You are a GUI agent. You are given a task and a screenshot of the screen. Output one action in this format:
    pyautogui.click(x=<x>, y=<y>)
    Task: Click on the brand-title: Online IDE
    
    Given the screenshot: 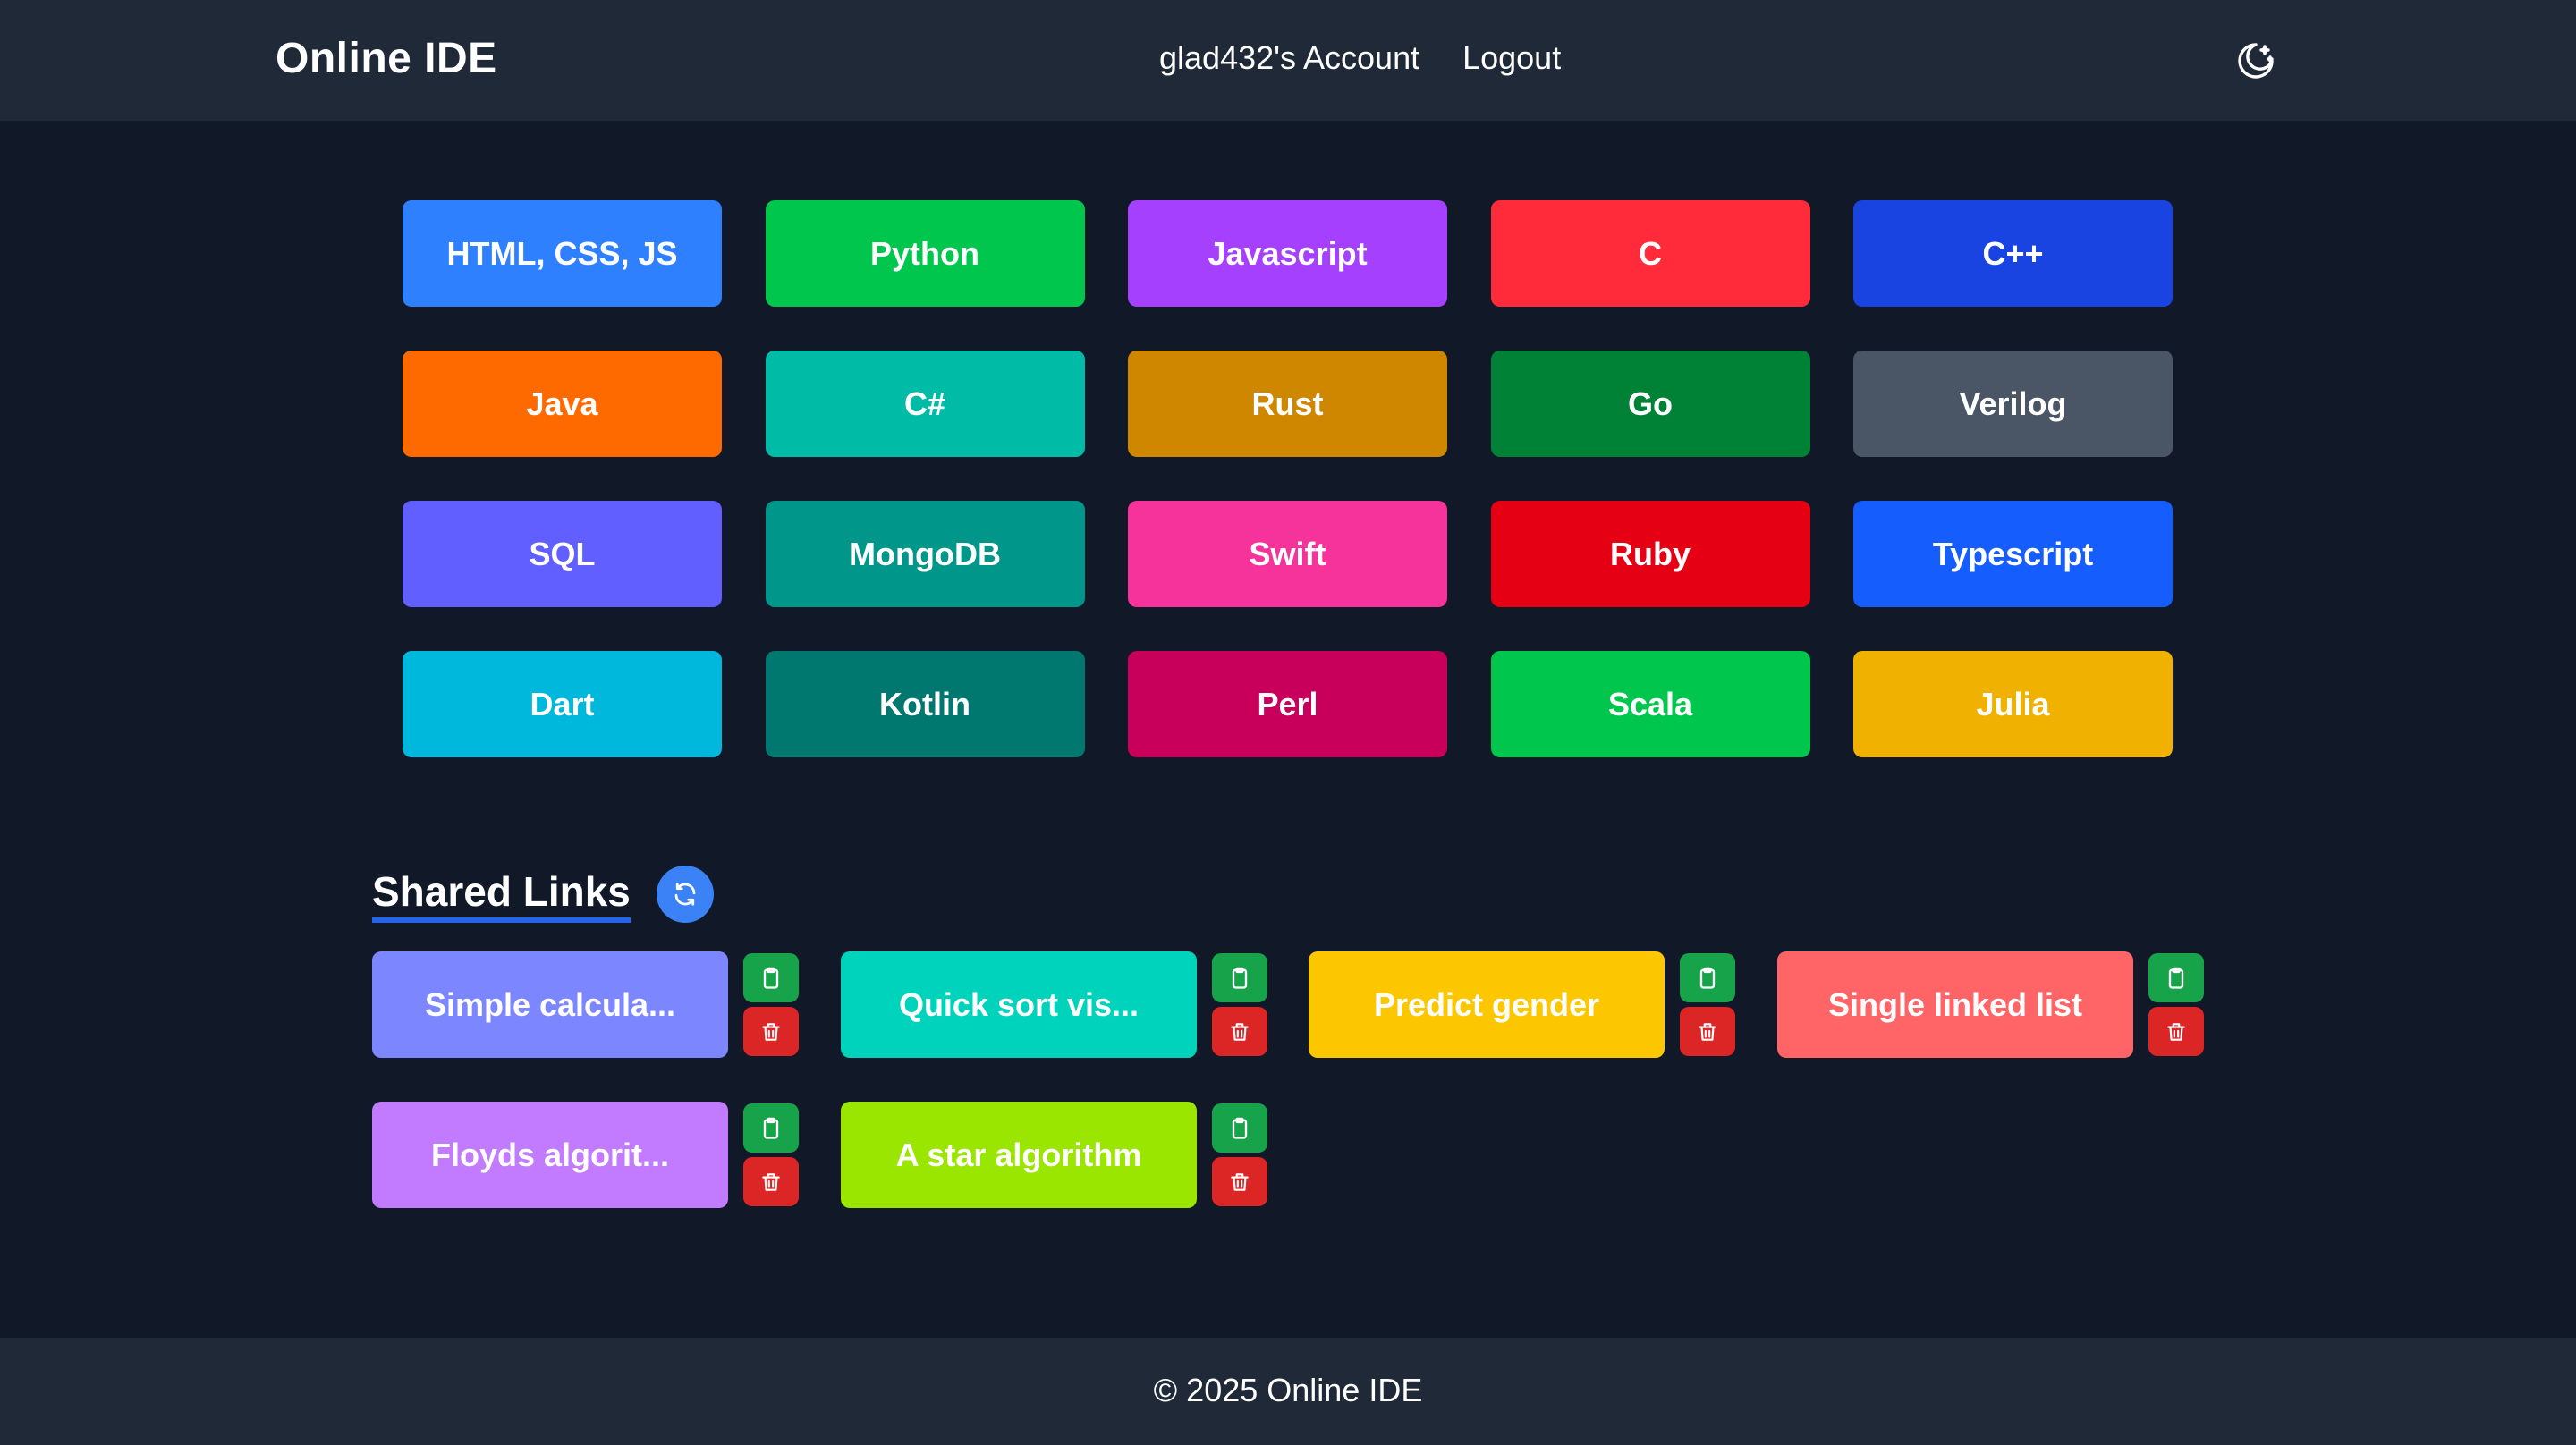 What is the action you would take?
    pyautogui.click(x=386, y=58)
    